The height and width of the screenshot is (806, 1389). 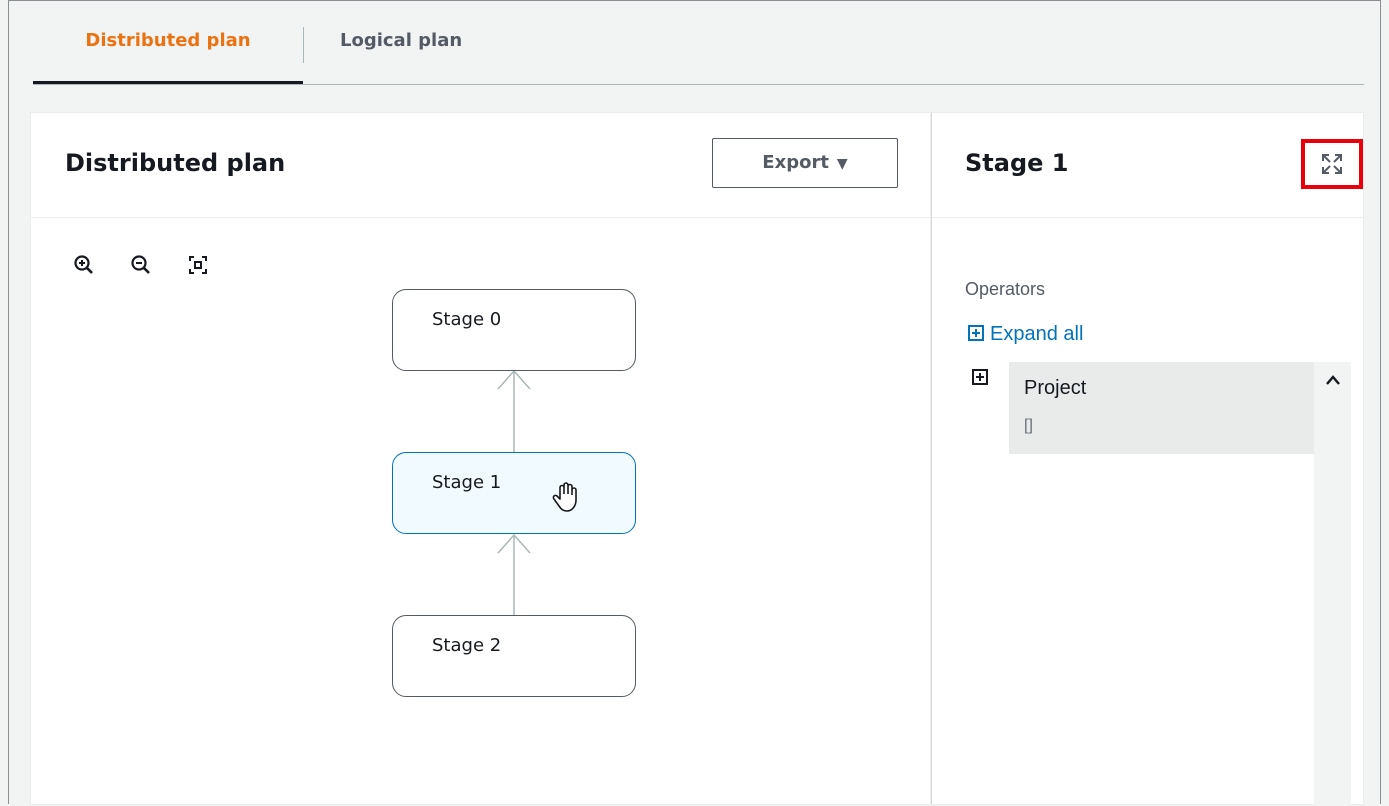 What do you see at coordinates (401, 42) in the screenshot?
I see `tab-logical-plan: Logical plan` at bounding box center [401, 42].